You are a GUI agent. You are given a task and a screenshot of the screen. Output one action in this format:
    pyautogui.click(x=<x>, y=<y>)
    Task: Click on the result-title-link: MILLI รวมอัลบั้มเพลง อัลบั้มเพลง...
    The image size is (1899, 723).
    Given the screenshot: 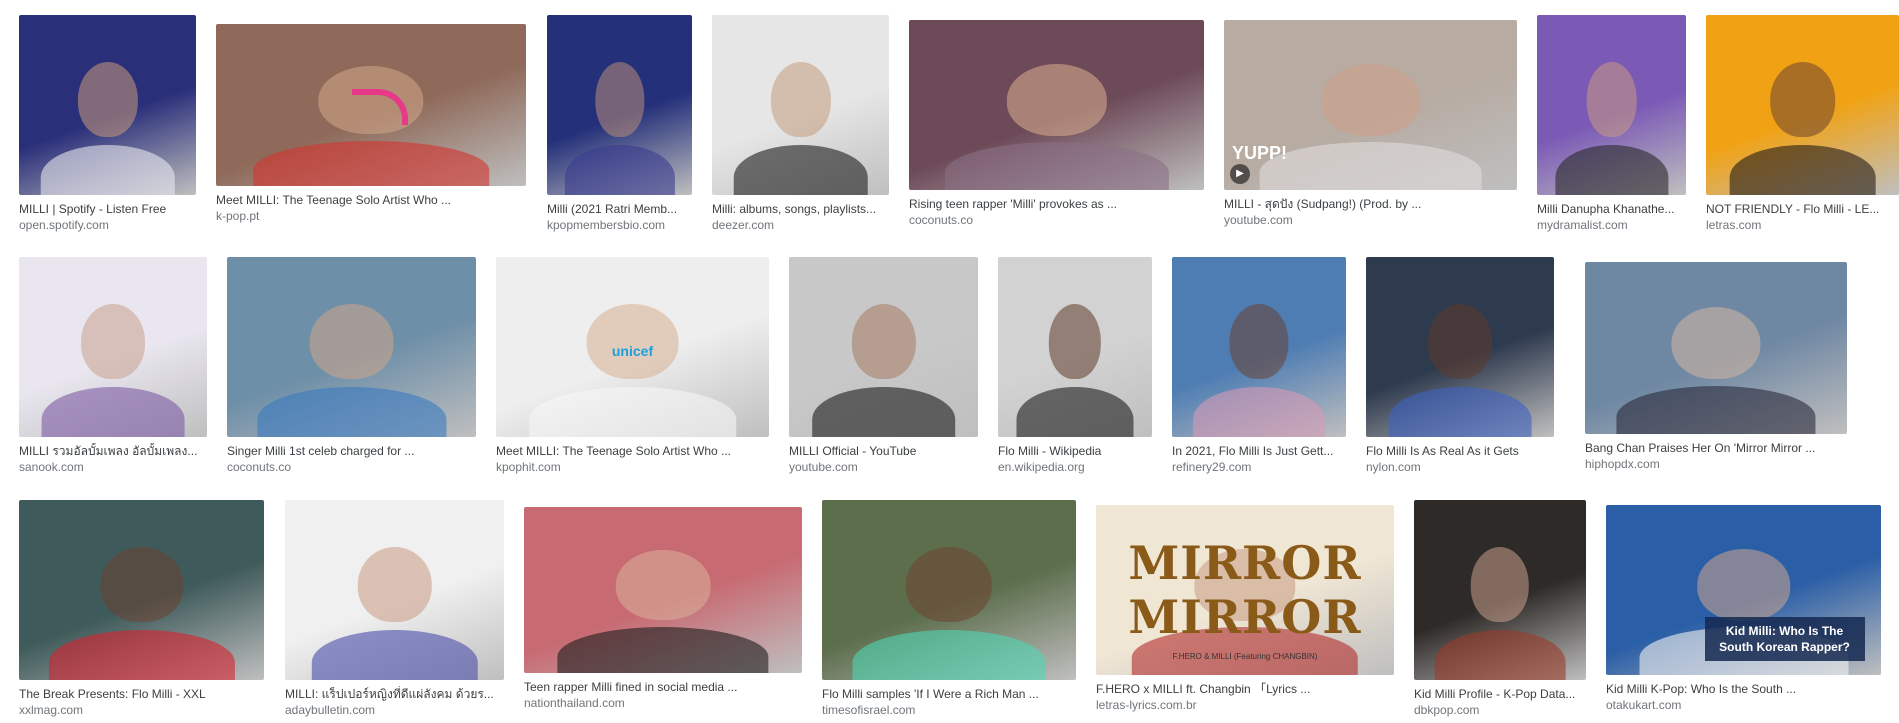 What is the action you would take?
    pyautogui.click(x=113, y=451)
    